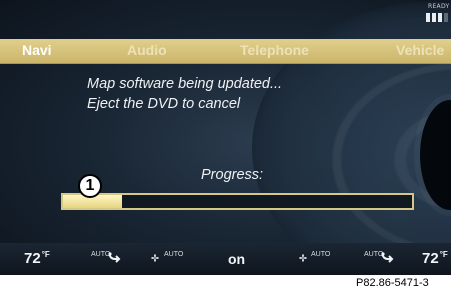 This screenshot has width=451, height=293. What do you see at coordinates (174, 254) in the screenshot?
I see `fan-left-auto-label: AUTO` at bounding box center [174, 254].